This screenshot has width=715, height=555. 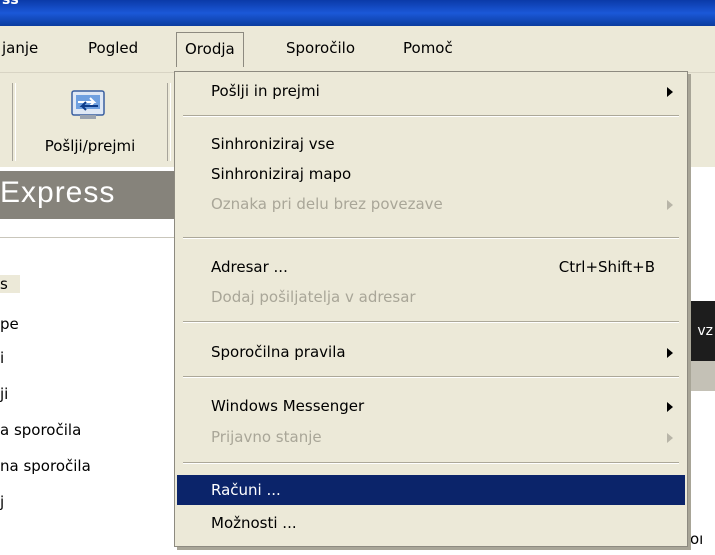 What do you see at coordinates (431, 91) in the screenshot?
I see `menu-item-send-receive: Pošlji in prejmi` at bounding box center [431, 91].